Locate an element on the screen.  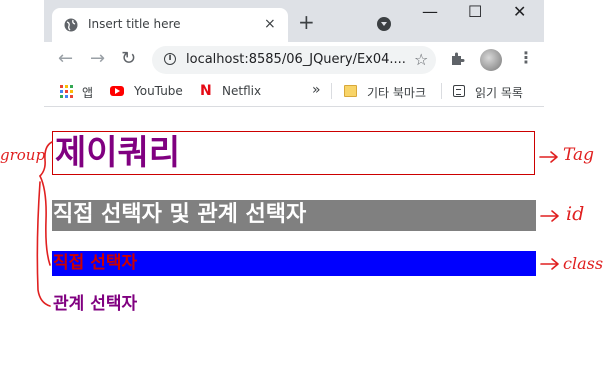
page-title: 제이쿼리 is located at coordinates (118, 153).